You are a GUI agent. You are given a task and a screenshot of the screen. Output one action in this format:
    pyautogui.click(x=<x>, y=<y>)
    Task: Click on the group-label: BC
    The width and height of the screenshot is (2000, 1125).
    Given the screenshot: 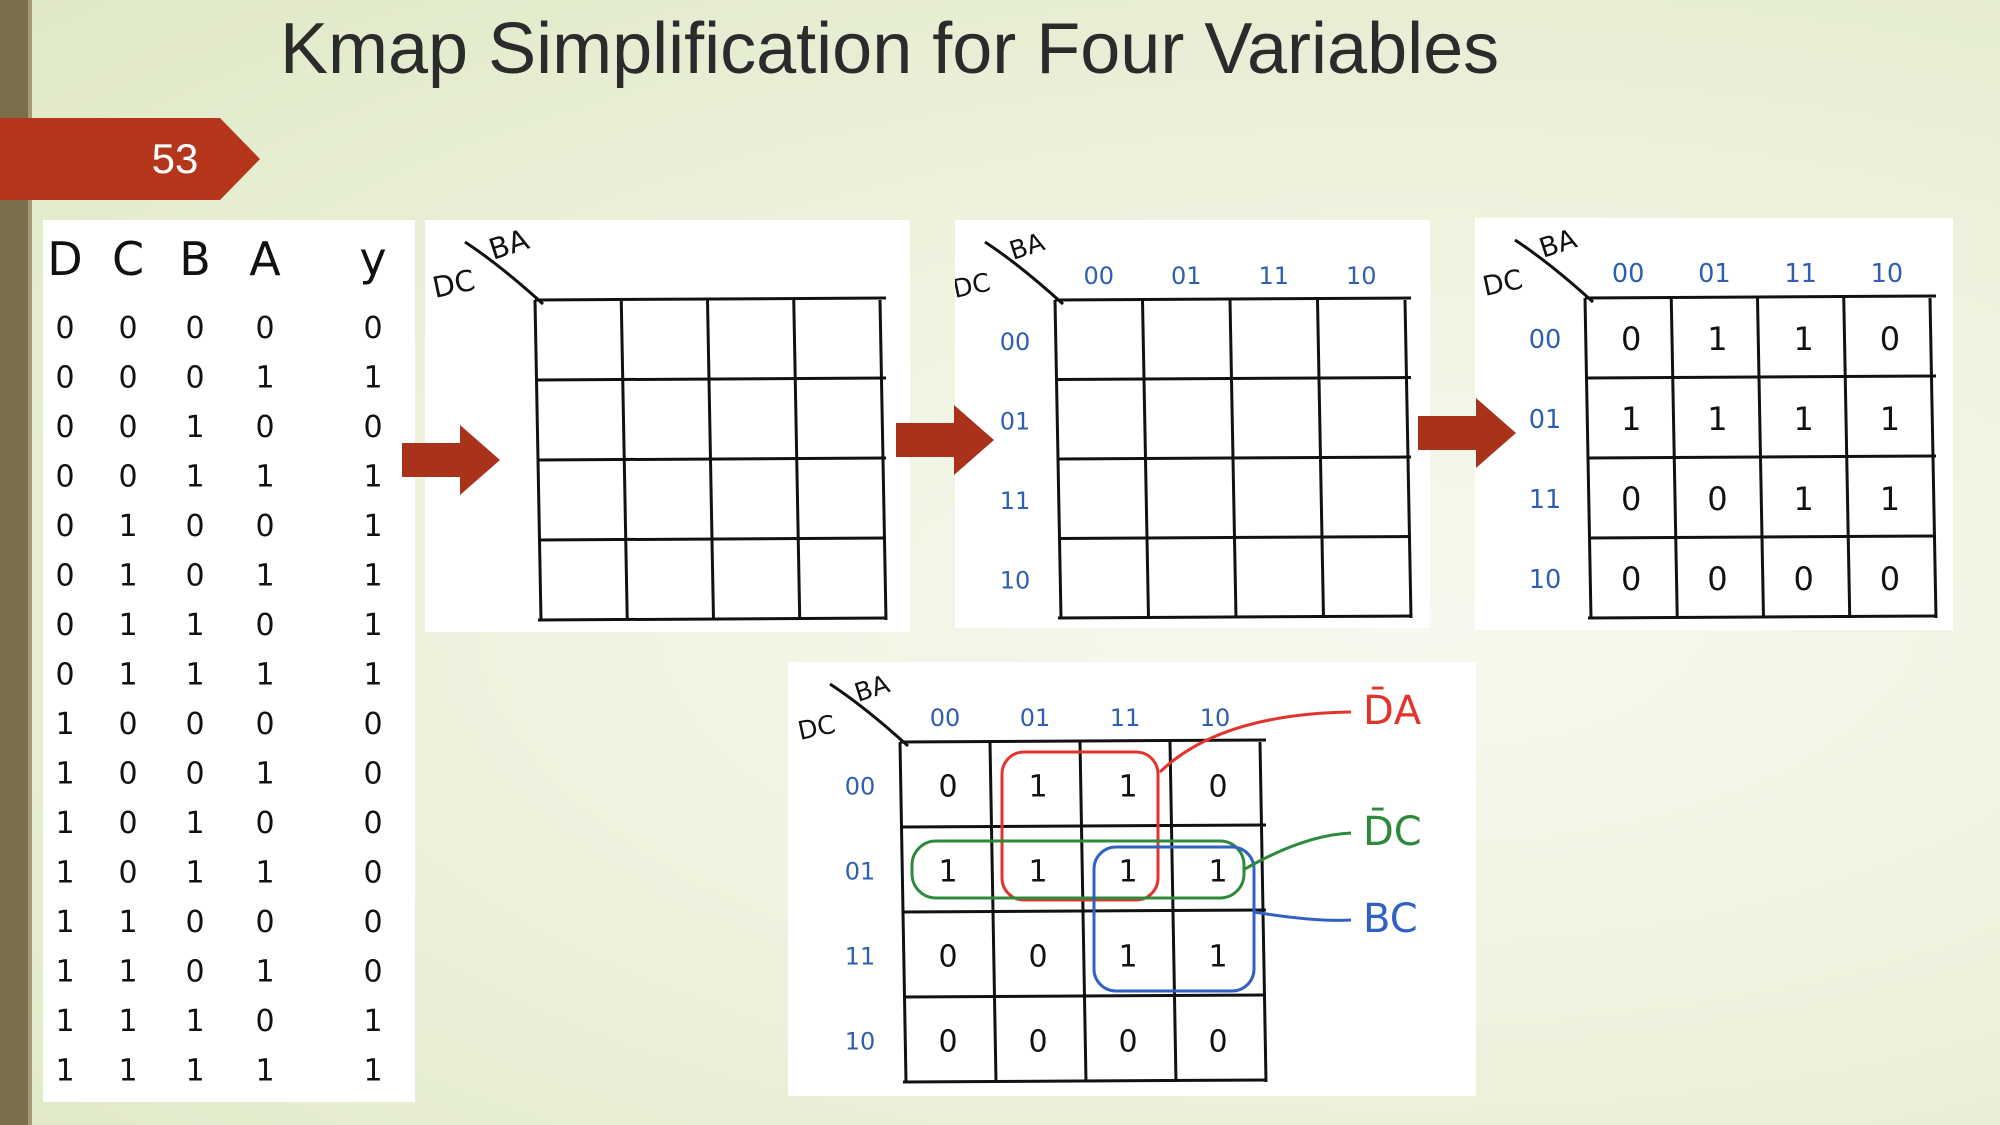 What is the action you would take?
    pyautogui.click(x=1390, y=919)
    